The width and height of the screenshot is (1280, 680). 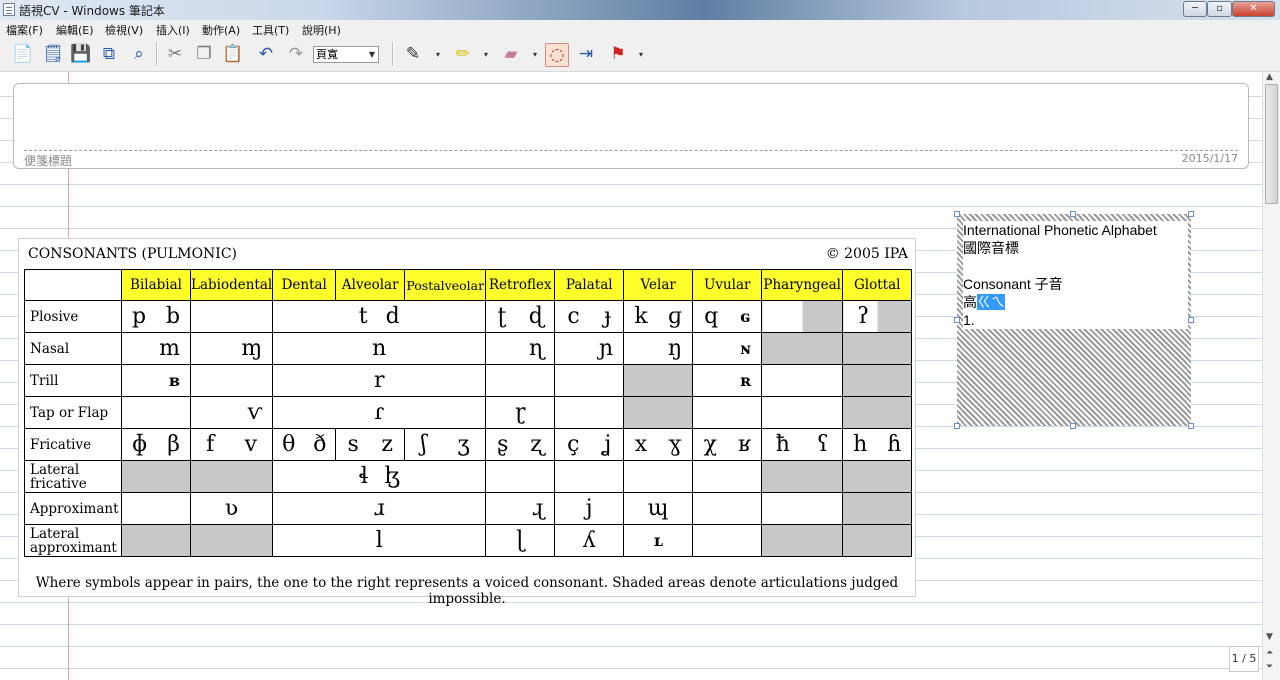 What do you see at coordinates (866, 254) in the screenshot?
I see `ipa-copyright: © 2005 IPA` at bounding box center [866, 254].